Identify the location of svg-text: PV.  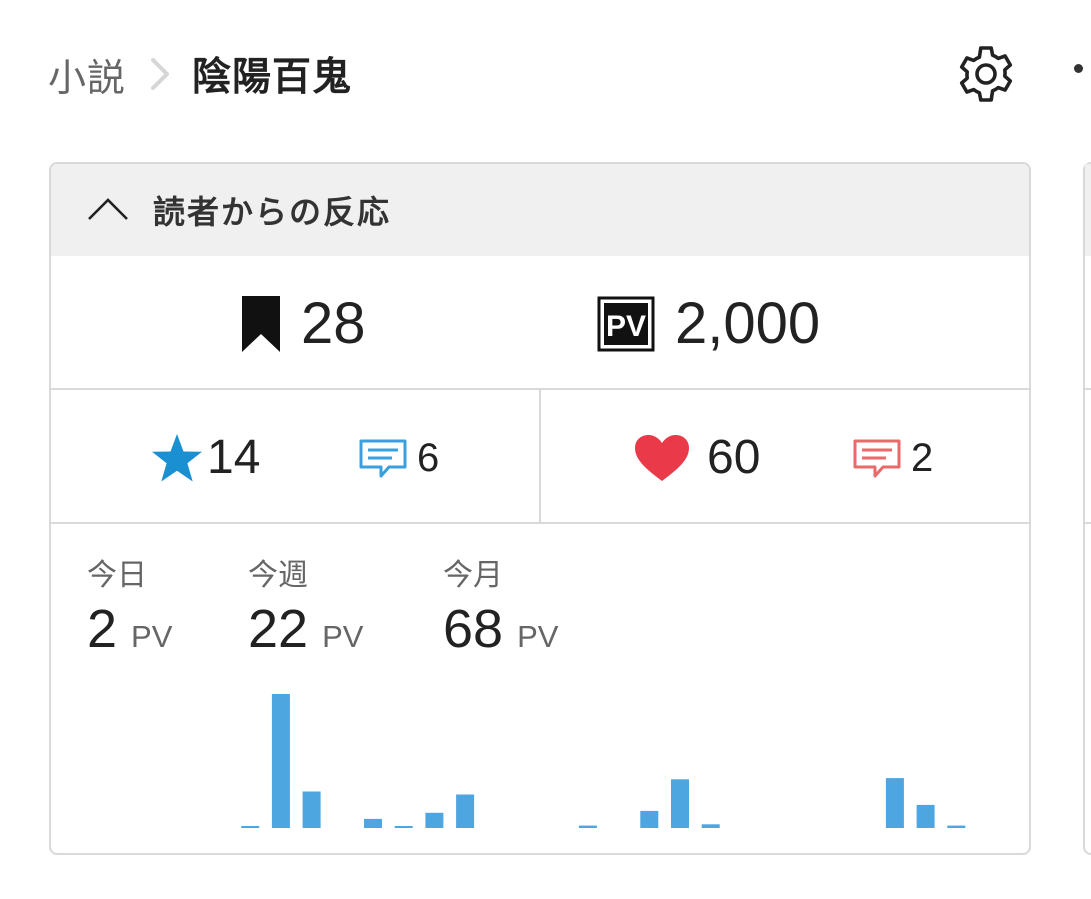
(626, 326).